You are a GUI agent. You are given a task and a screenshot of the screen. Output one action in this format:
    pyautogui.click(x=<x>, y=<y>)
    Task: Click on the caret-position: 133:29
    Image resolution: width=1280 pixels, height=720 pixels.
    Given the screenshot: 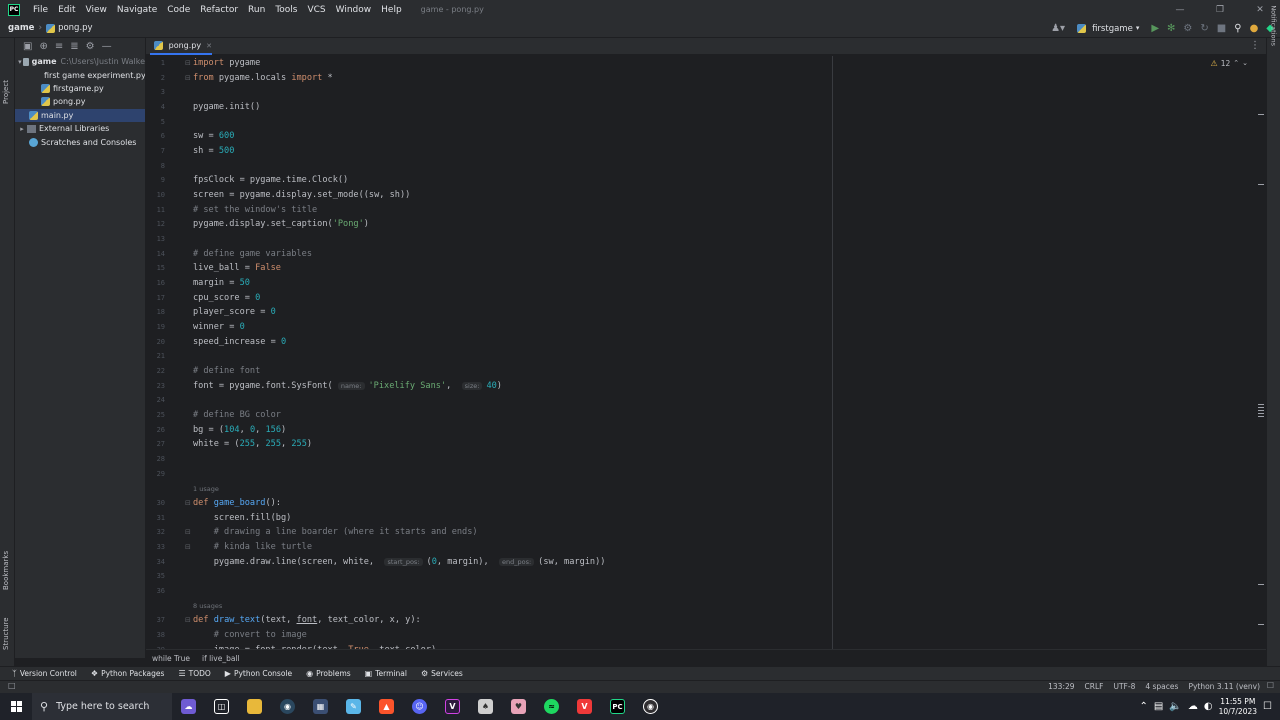 What is the action you would take?
    pyautogui.click(x=1061, y=686)
    